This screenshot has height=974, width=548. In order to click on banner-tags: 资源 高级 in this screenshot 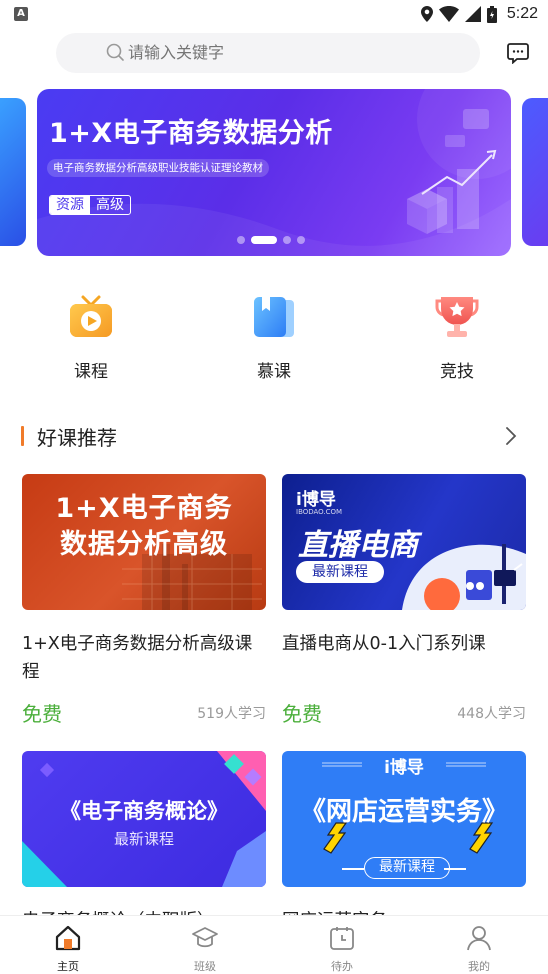, I will do `click(90, 205)`.